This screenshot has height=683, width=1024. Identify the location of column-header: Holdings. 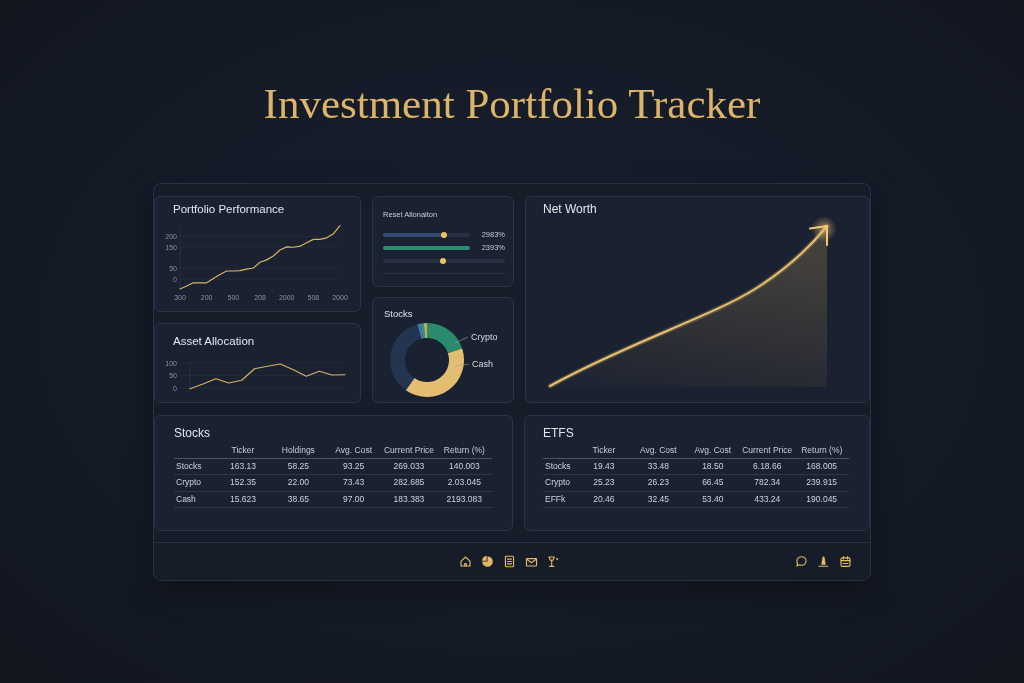
(298, 451).